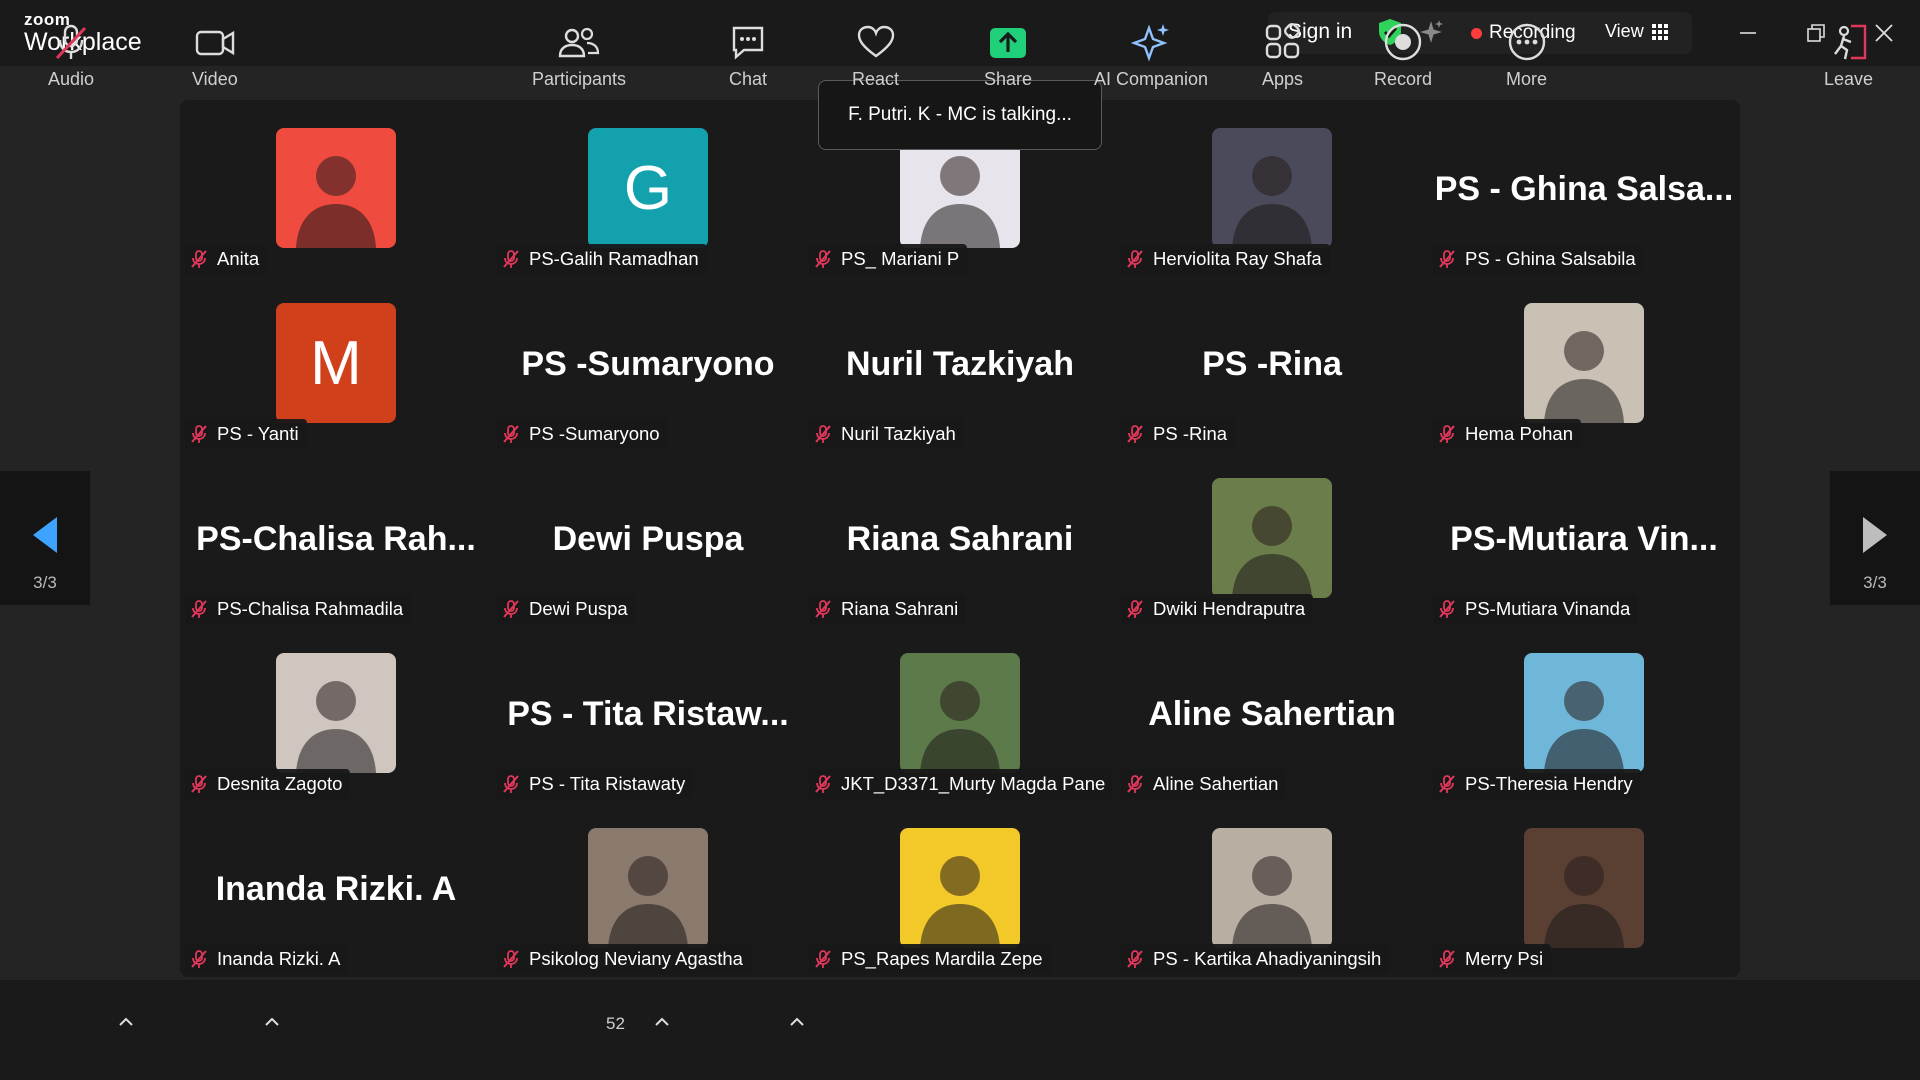 This screenshot has width=1920, height=1080. I want to click on previous-page-button: 3/3, so click(45, 538).